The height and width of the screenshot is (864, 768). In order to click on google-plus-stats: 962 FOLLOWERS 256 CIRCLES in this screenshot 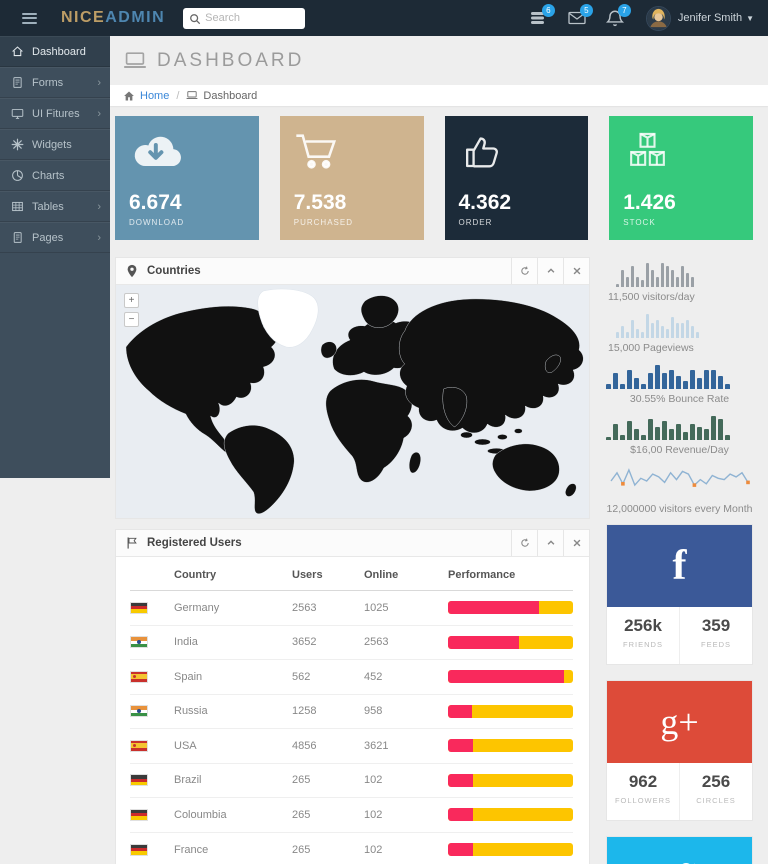, I will do `click(679, 791)`.